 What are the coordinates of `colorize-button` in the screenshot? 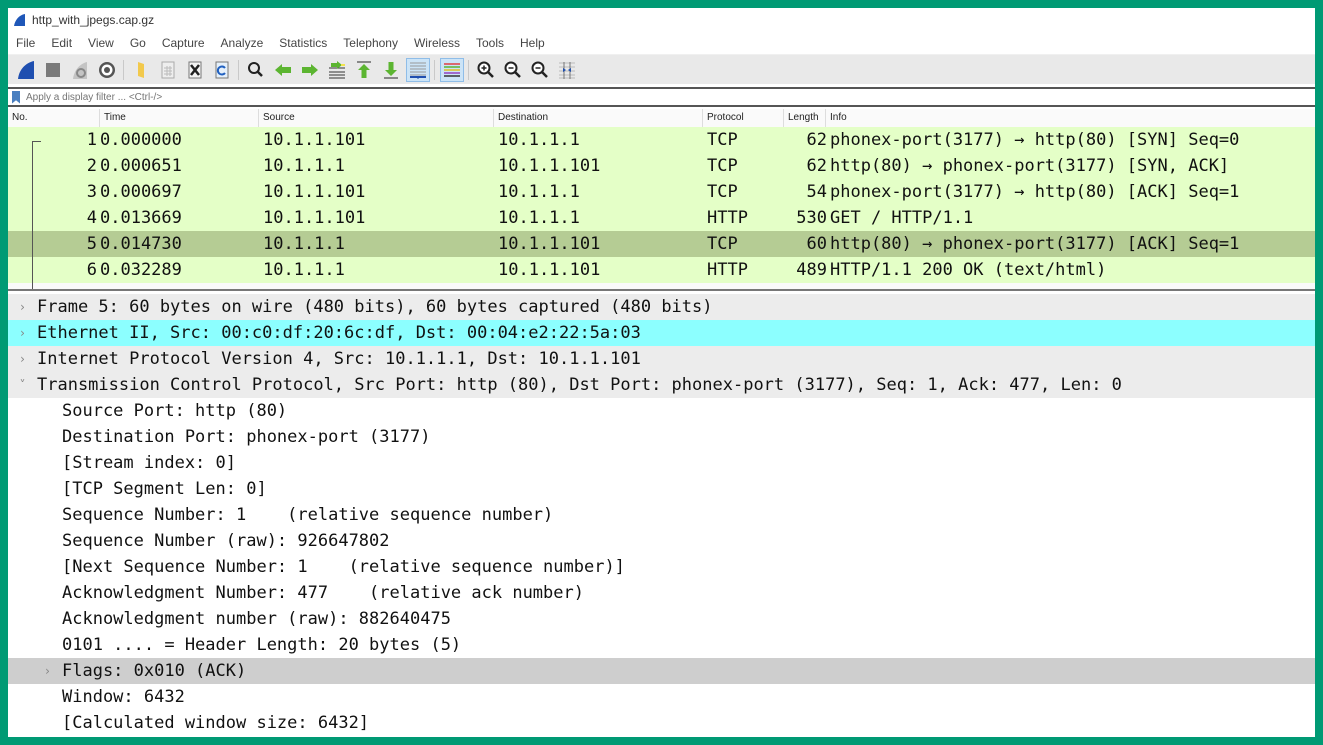 It's located at (451, 69).